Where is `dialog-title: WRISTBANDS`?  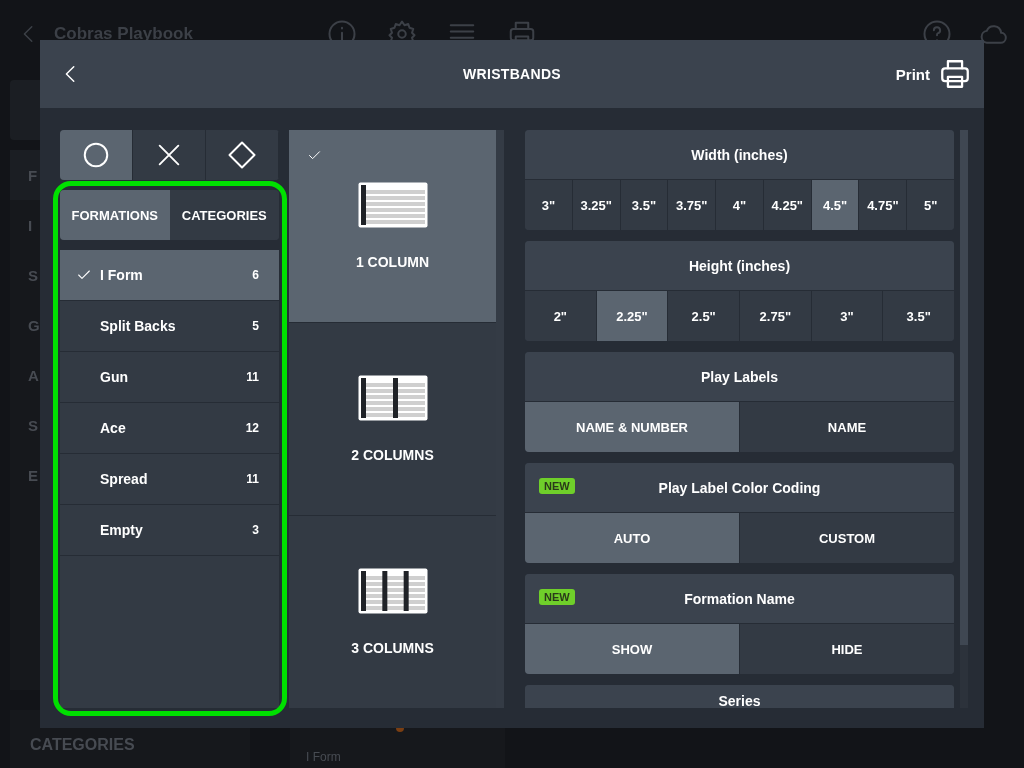 dialog-title: WRISTBANDS is located at coordinates (512, 74).